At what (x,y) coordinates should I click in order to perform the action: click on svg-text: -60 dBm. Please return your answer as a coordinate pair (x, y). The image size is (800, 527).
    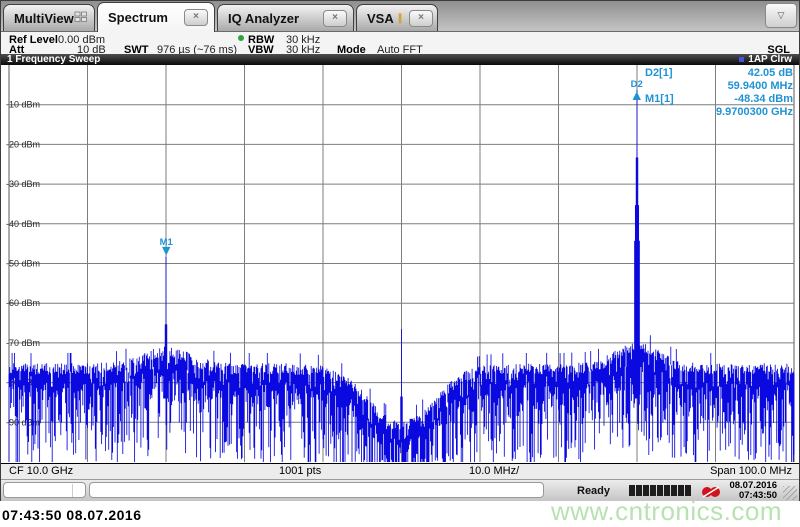
    Looking at the image, I should click on (23, 303).